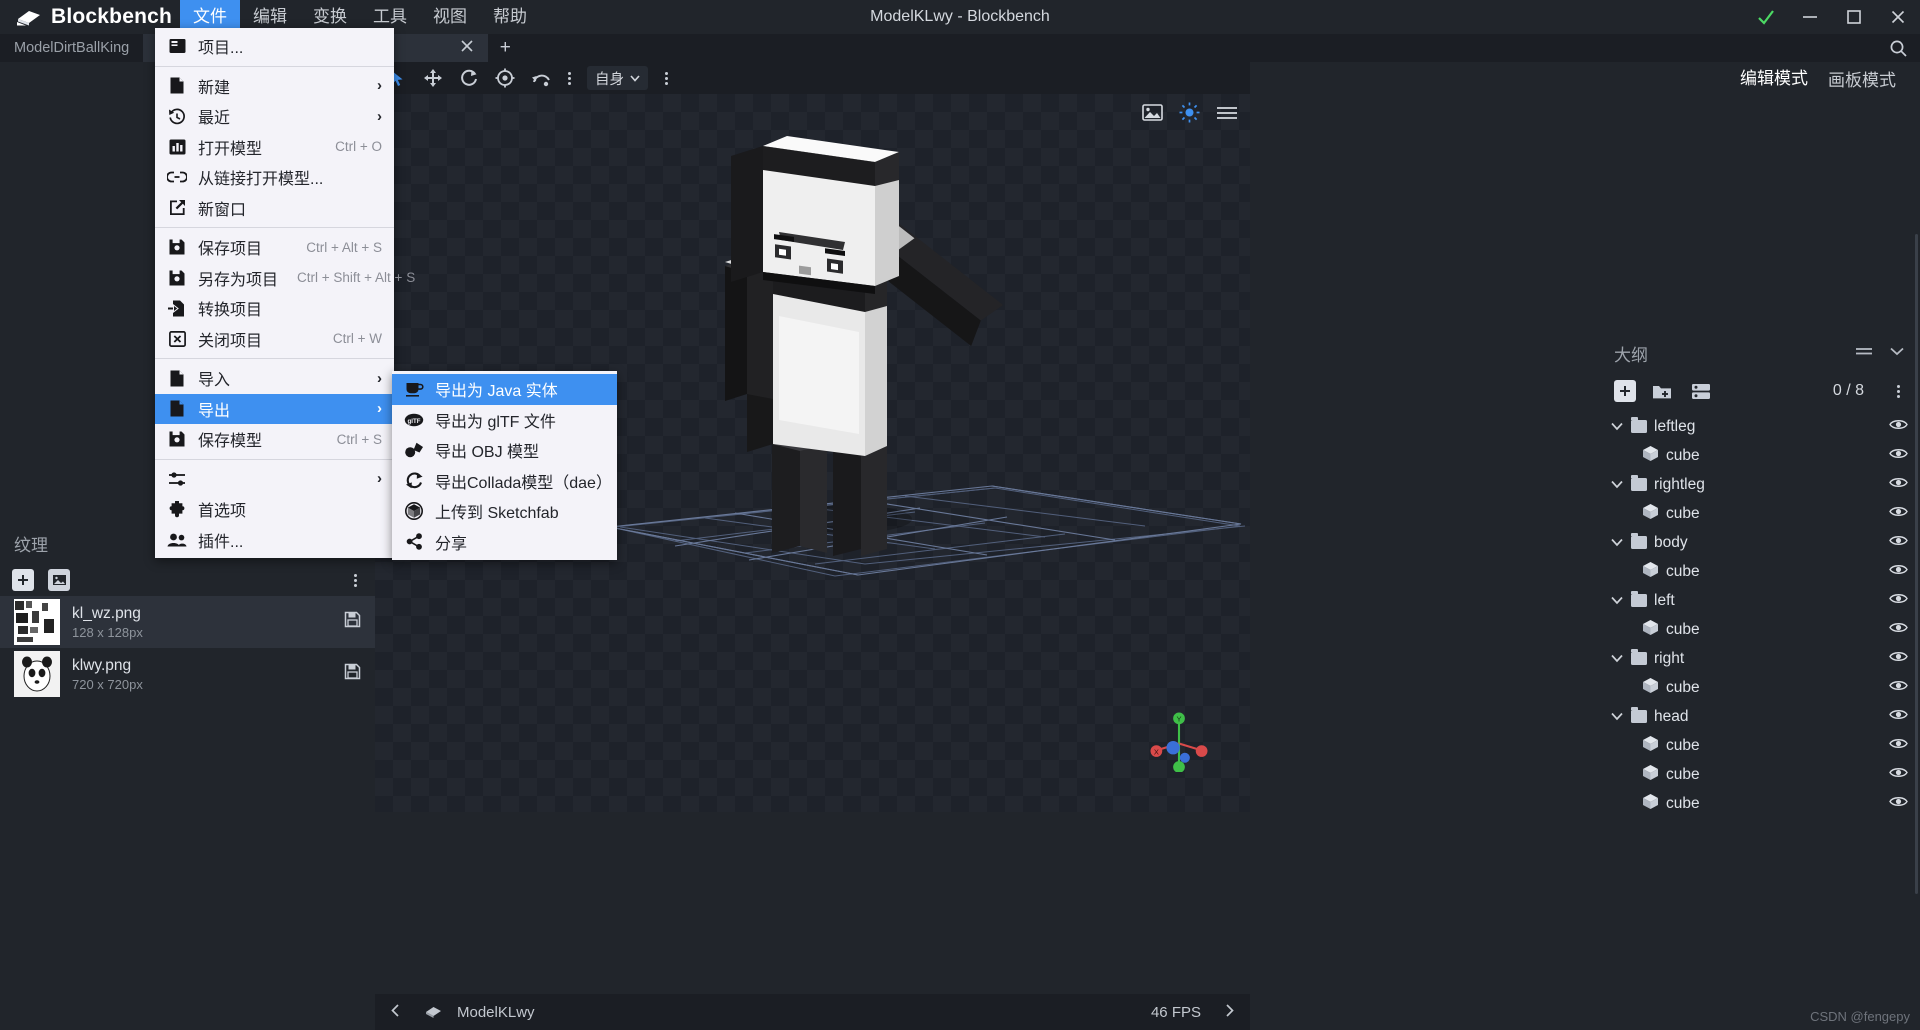  What do you see at coordinates (666, 78) in the screenshot?
I see `toolbar-more-icon` at bounding box center [666, 78].